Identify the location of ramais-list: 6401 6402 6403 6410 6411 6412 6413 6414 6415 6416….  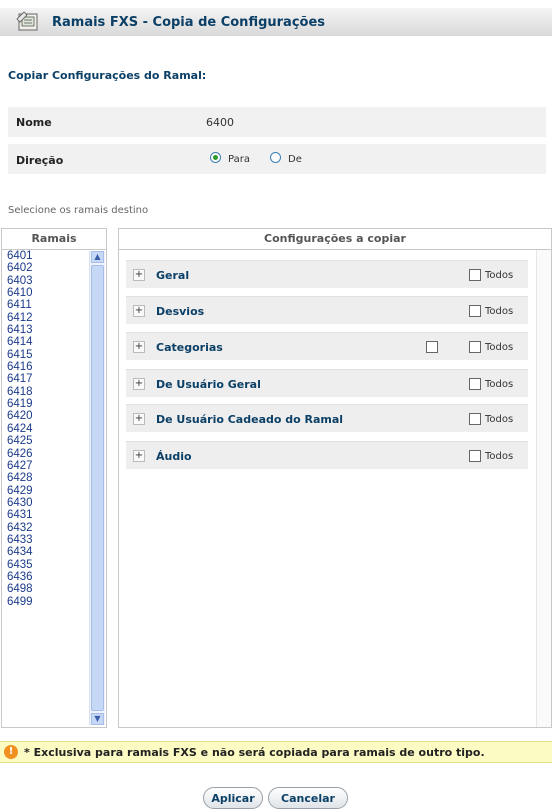
(45, 429).